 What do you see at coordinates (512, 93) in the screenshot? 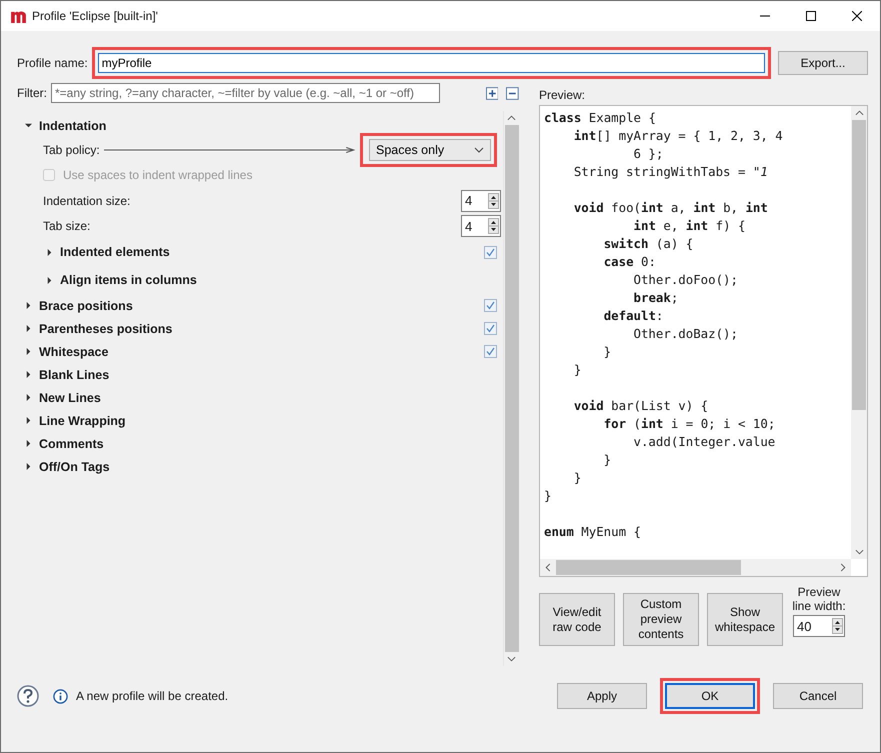
I see `collapse-all-icon` at bounding box center [512, 93].